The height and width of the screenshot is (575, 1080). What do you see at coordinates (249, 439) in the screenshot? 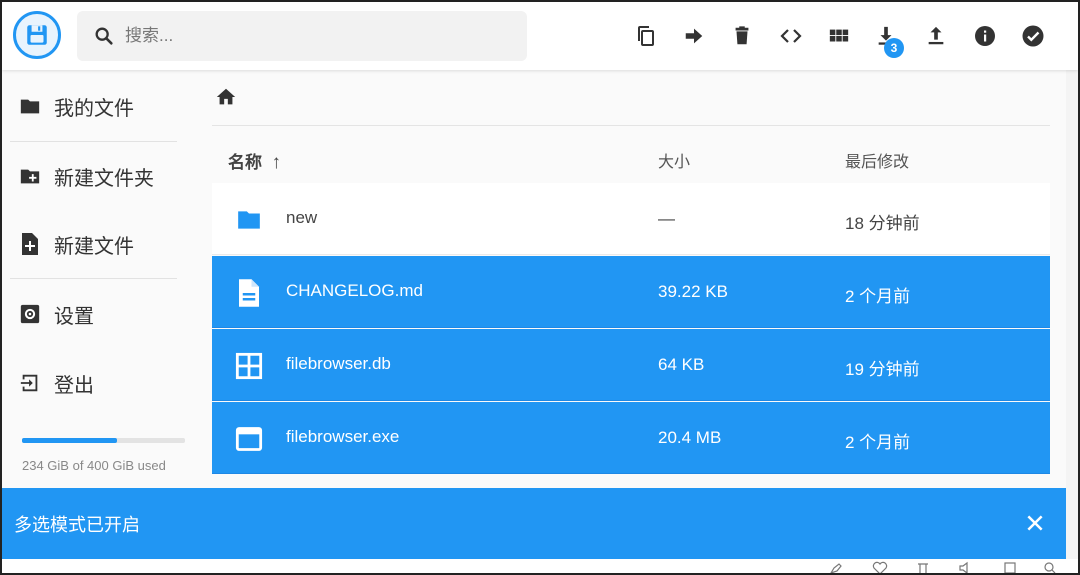
I see `executable-icon` at bounding box center [249, 439].